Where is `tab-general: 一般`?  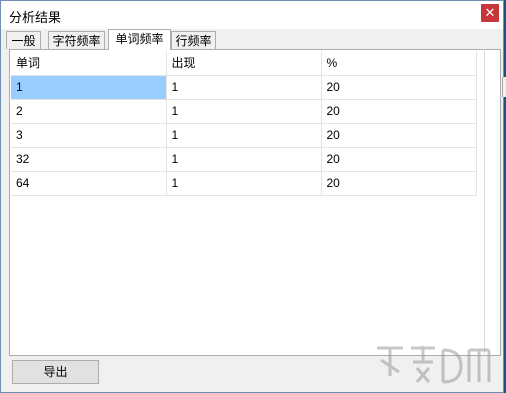
tab-general: 一般 is located at coordinates (23, 40).